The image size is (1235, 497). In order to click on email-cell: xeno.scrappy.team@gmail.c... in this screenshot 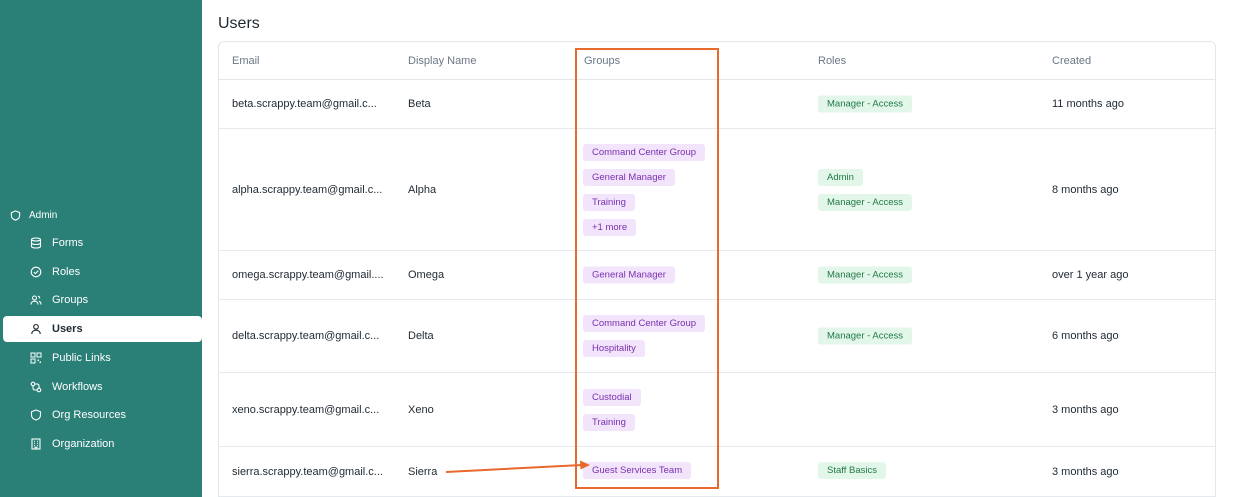, I will do `click(306, 409)`.